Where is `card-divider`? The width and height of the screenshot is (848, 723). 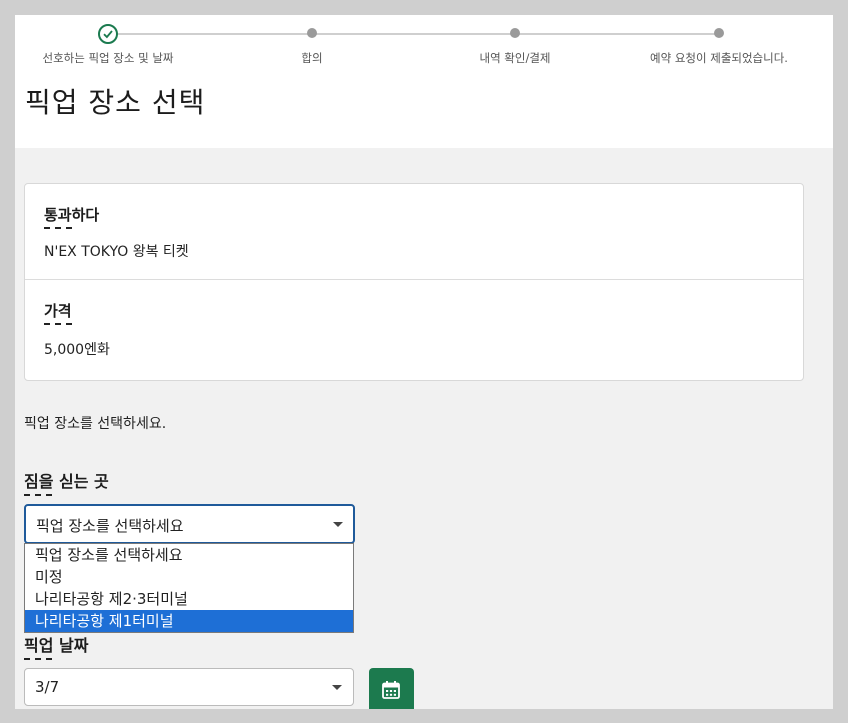 card-divider is located at coordinates (414, 279).